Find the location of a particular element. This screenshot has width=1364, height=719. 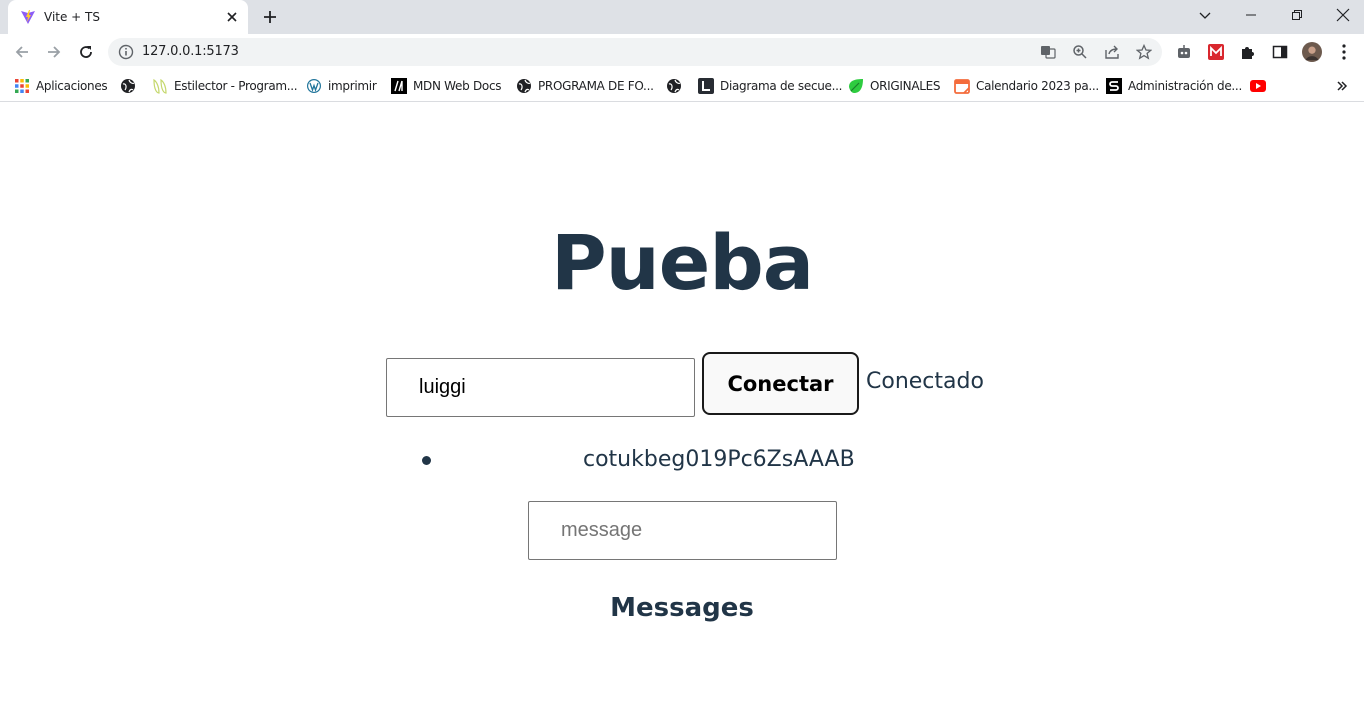

tab-search-icon is located at coordinates (1205, 15).